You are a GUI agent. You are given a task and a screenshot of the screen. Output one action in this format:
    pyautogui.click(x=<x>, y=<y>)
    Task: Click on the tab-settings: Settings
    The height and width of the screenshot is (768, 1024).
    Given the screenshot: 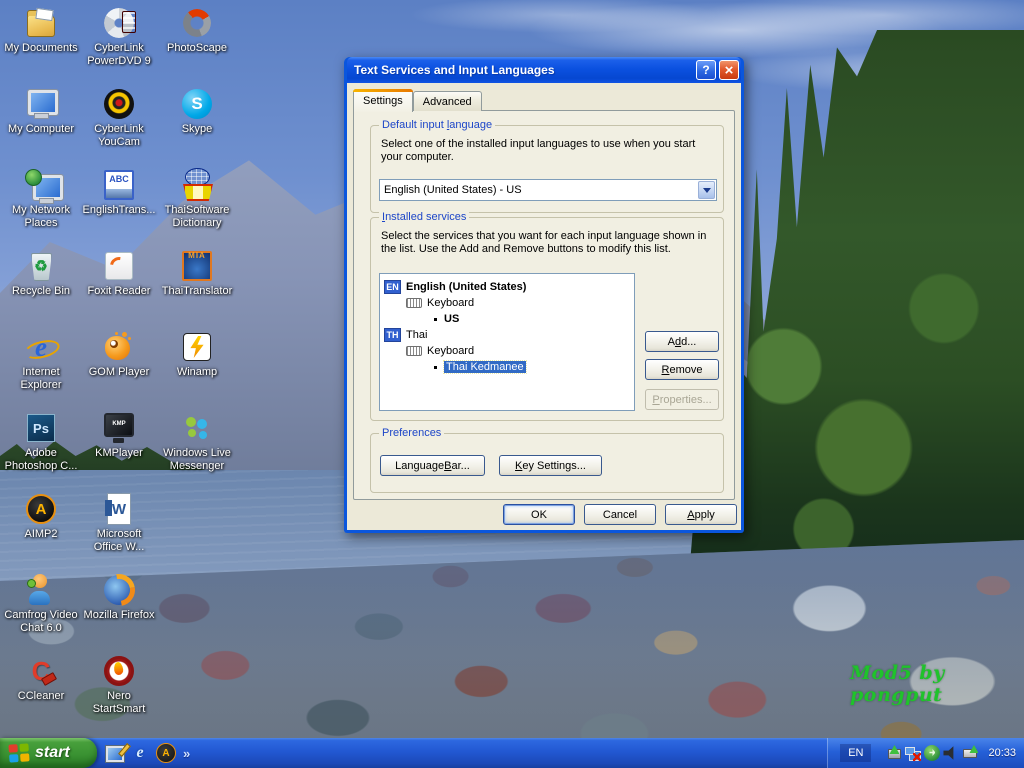 What is the action you would take?
    pyautogui.click(x=383, y=100)
    